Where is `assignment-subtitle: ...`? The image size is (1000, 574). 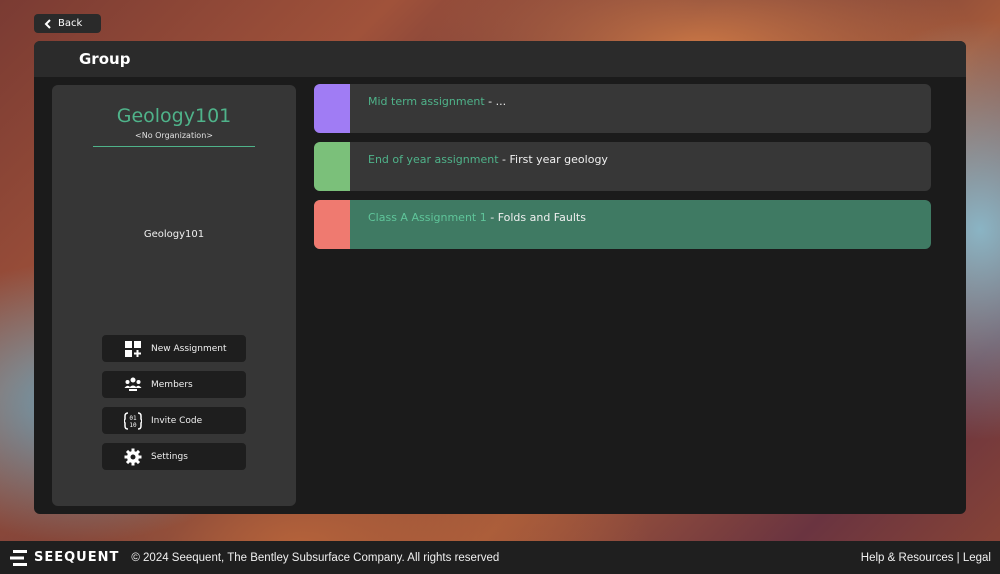 assignment-subtitle: ... is located at coordinates (501, 101).